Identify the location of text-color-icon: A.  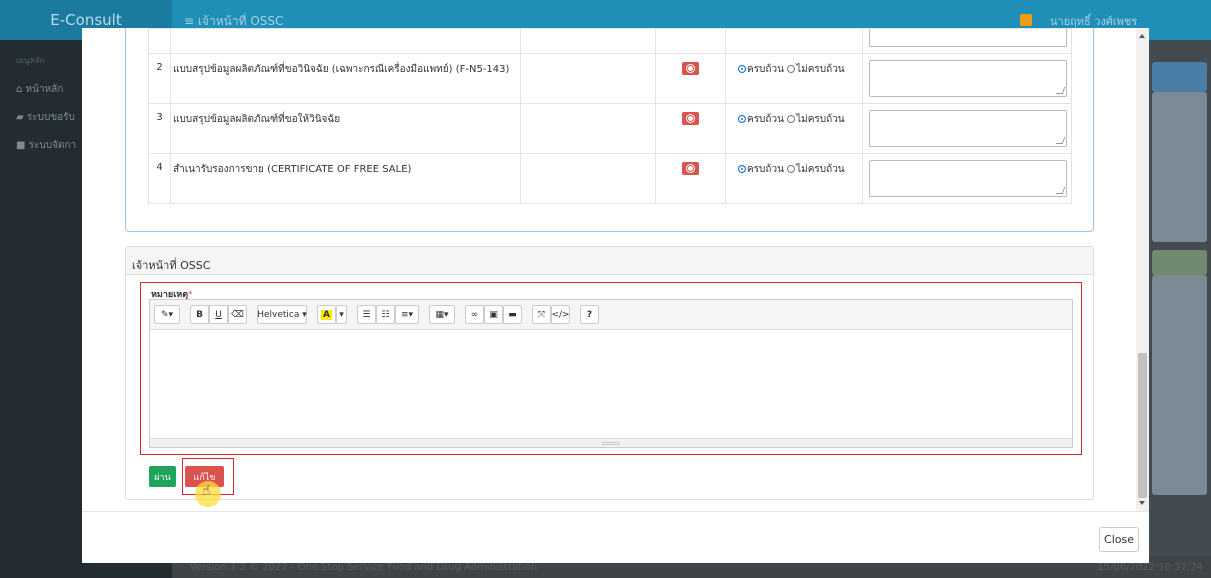
(326, 314).